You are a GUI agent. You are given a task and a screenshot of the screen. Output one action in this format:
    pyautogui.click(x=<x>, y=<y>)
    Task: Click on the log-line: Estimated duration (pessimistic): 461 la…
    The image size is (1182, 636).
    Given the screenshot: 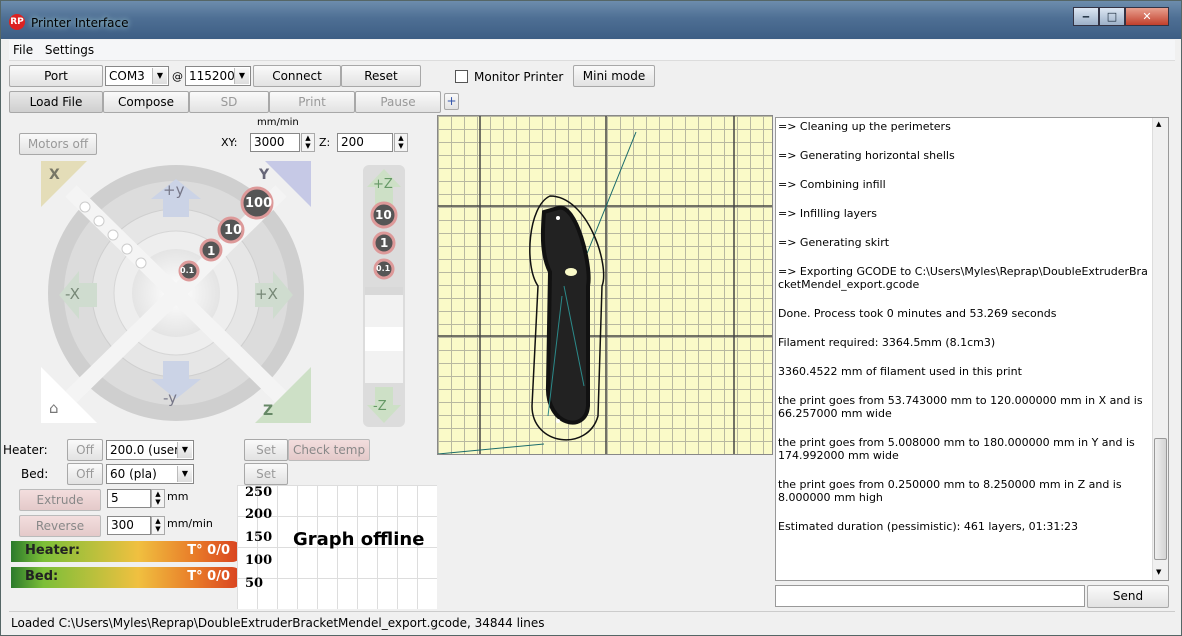 What is the action you would take?
    pyautogui.click(x=928, y=526)
    